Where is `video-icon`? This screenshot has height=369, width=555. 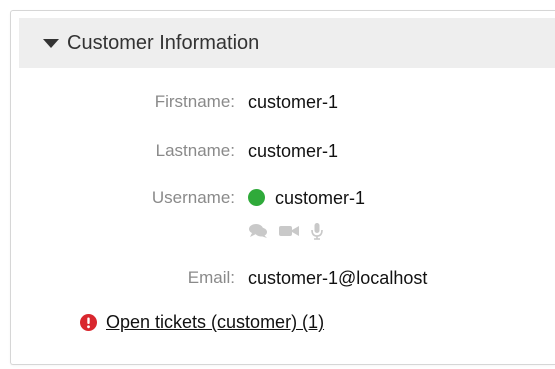 video-icon is located at coordinates (289, 233).